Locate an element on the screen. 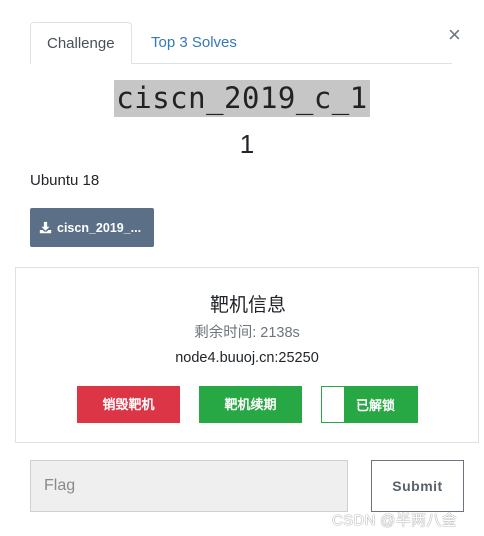 This screenshot has height=536, width=484. challenge-title-wrap: ciscn_2019_c_1 is located at coordinates (242, 98).